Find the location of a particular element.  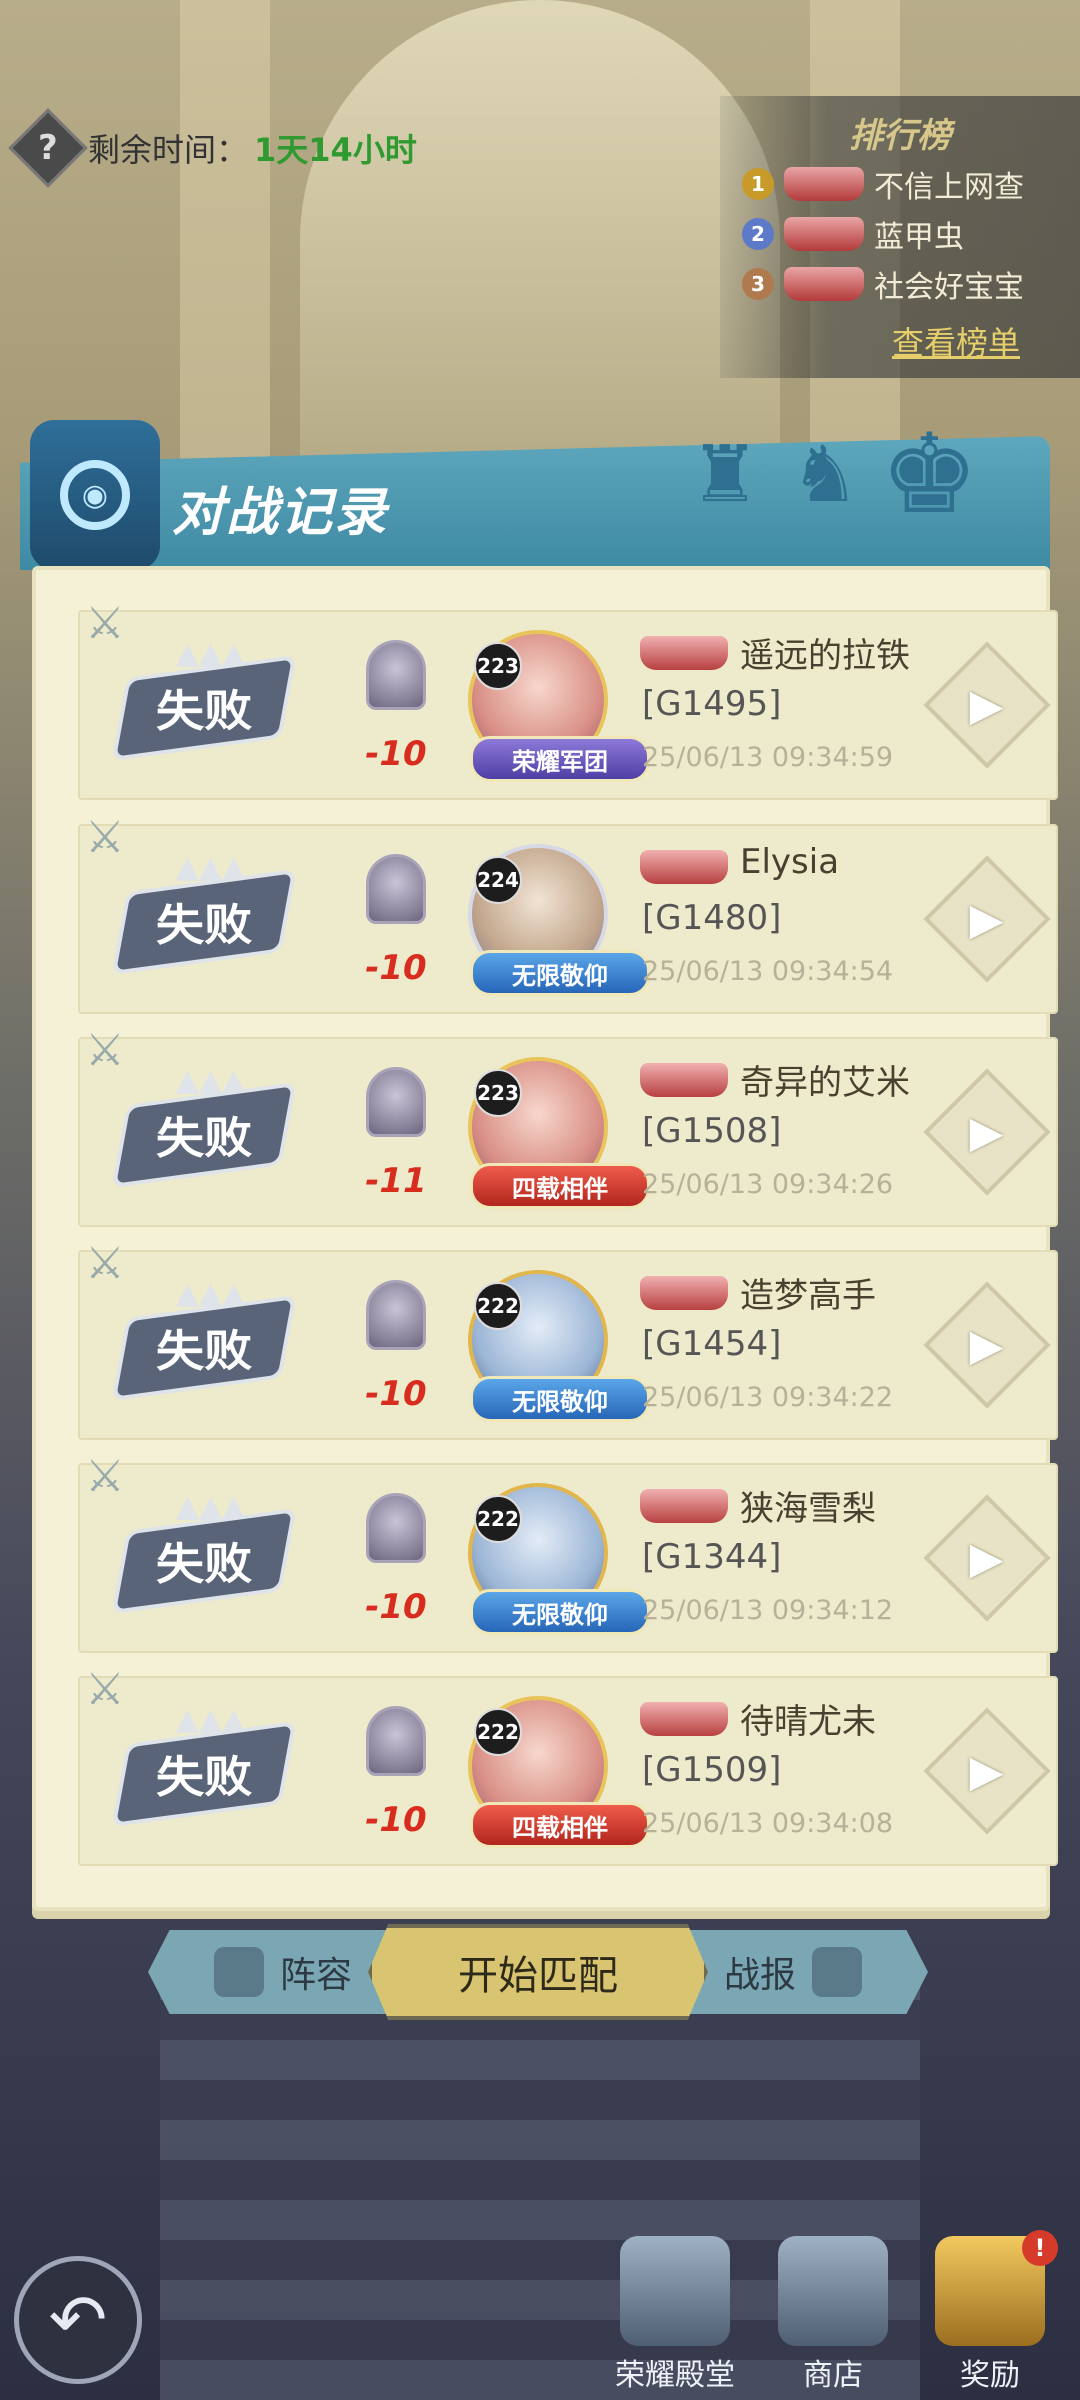

ranking-row-3: 3 社会好宝宝 is located at coordinates (883, 284).